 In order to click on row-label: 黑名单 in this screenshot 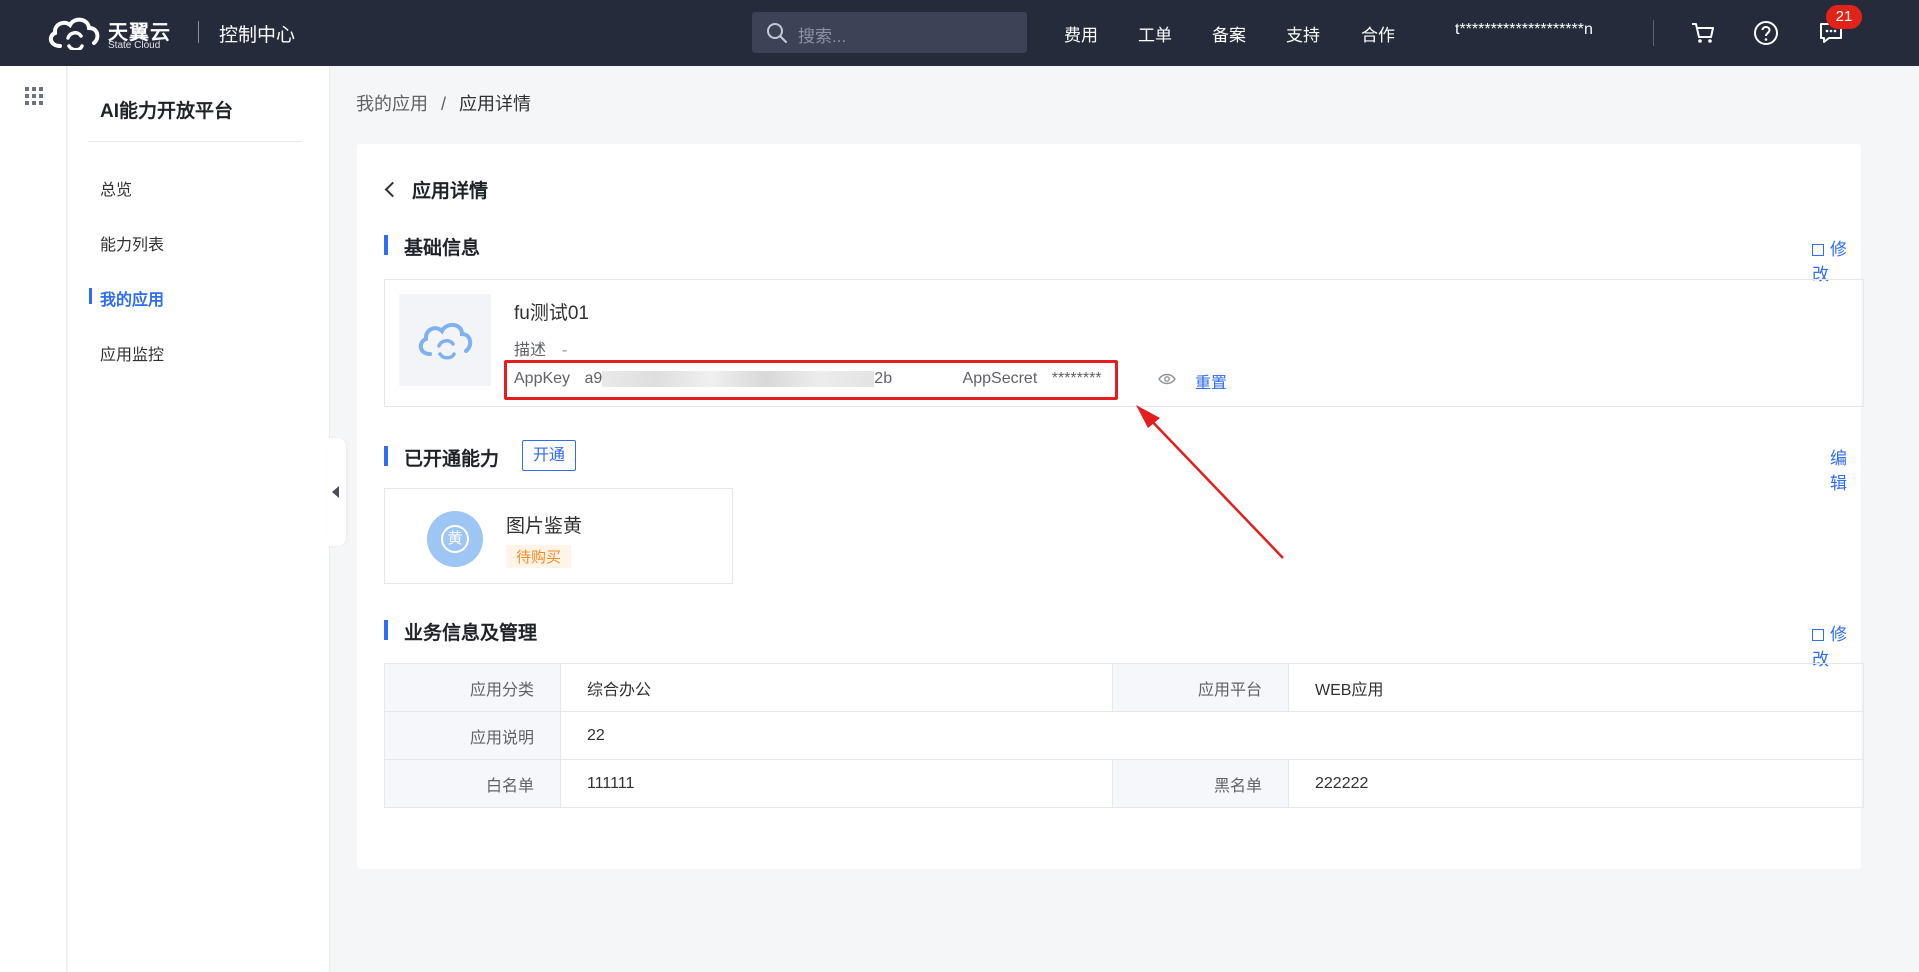, I will do `click(1200, 783)`.